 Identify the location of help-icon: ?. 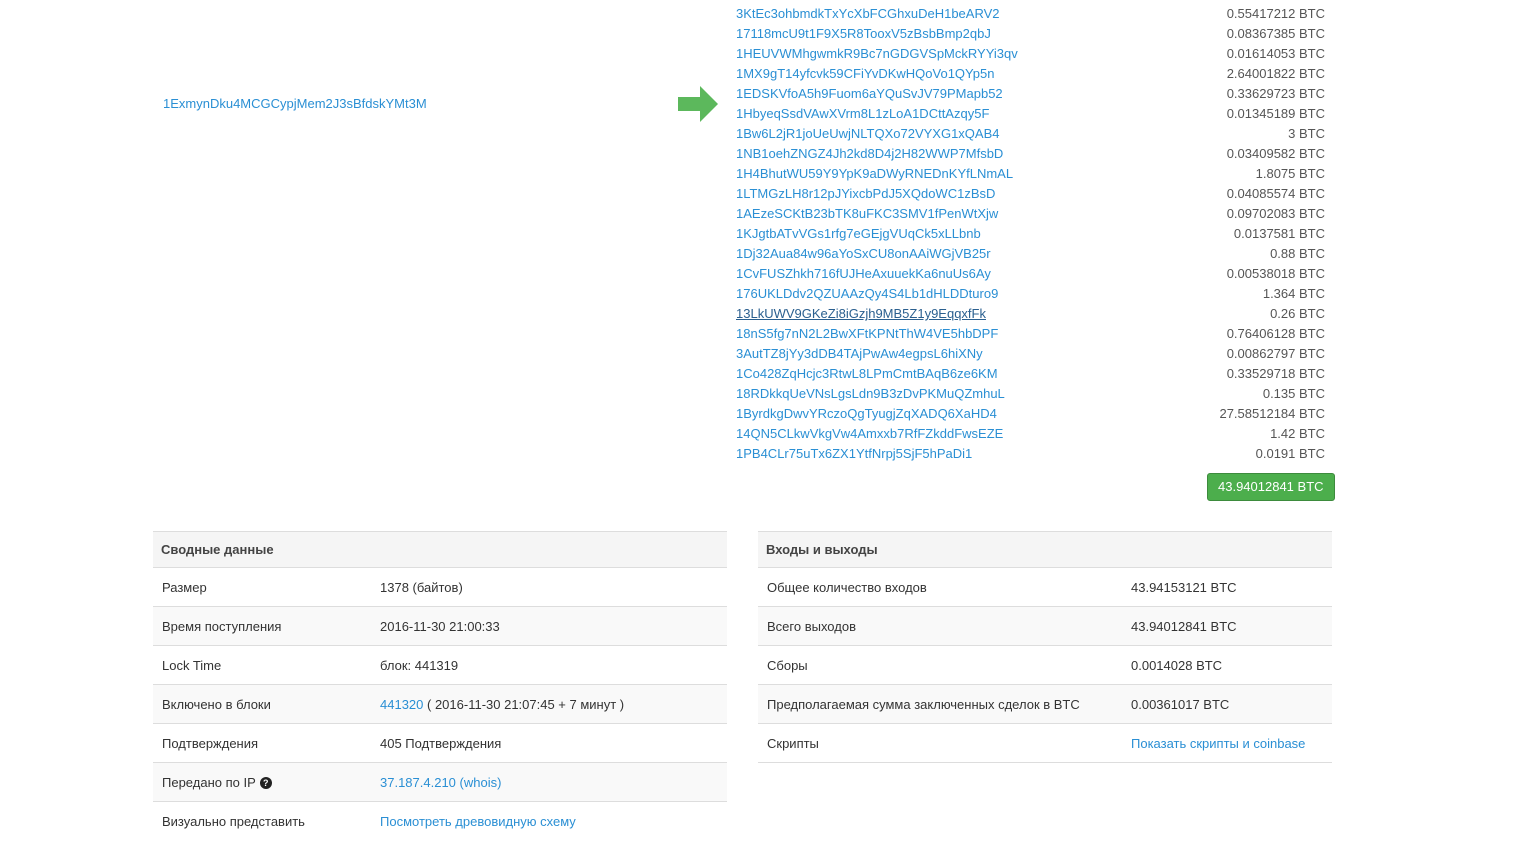
(265, 783).